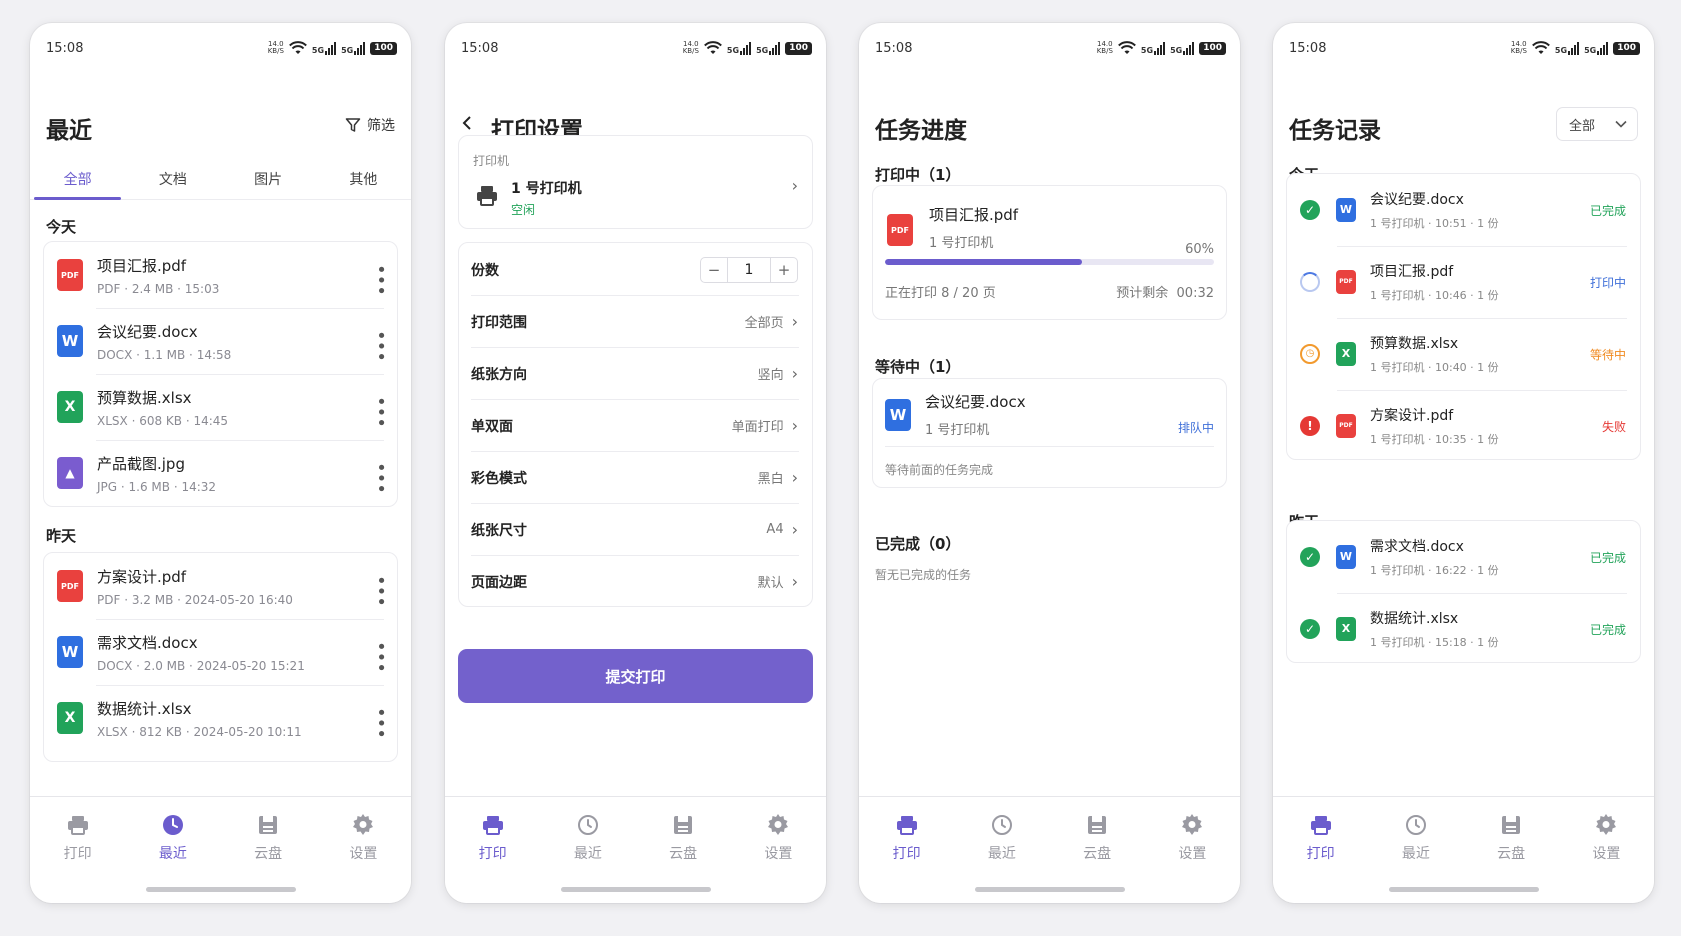 This screenshot has width=1681, height=936. I want to click on file-name: 数据统计.xlsx, so click(144, 708).